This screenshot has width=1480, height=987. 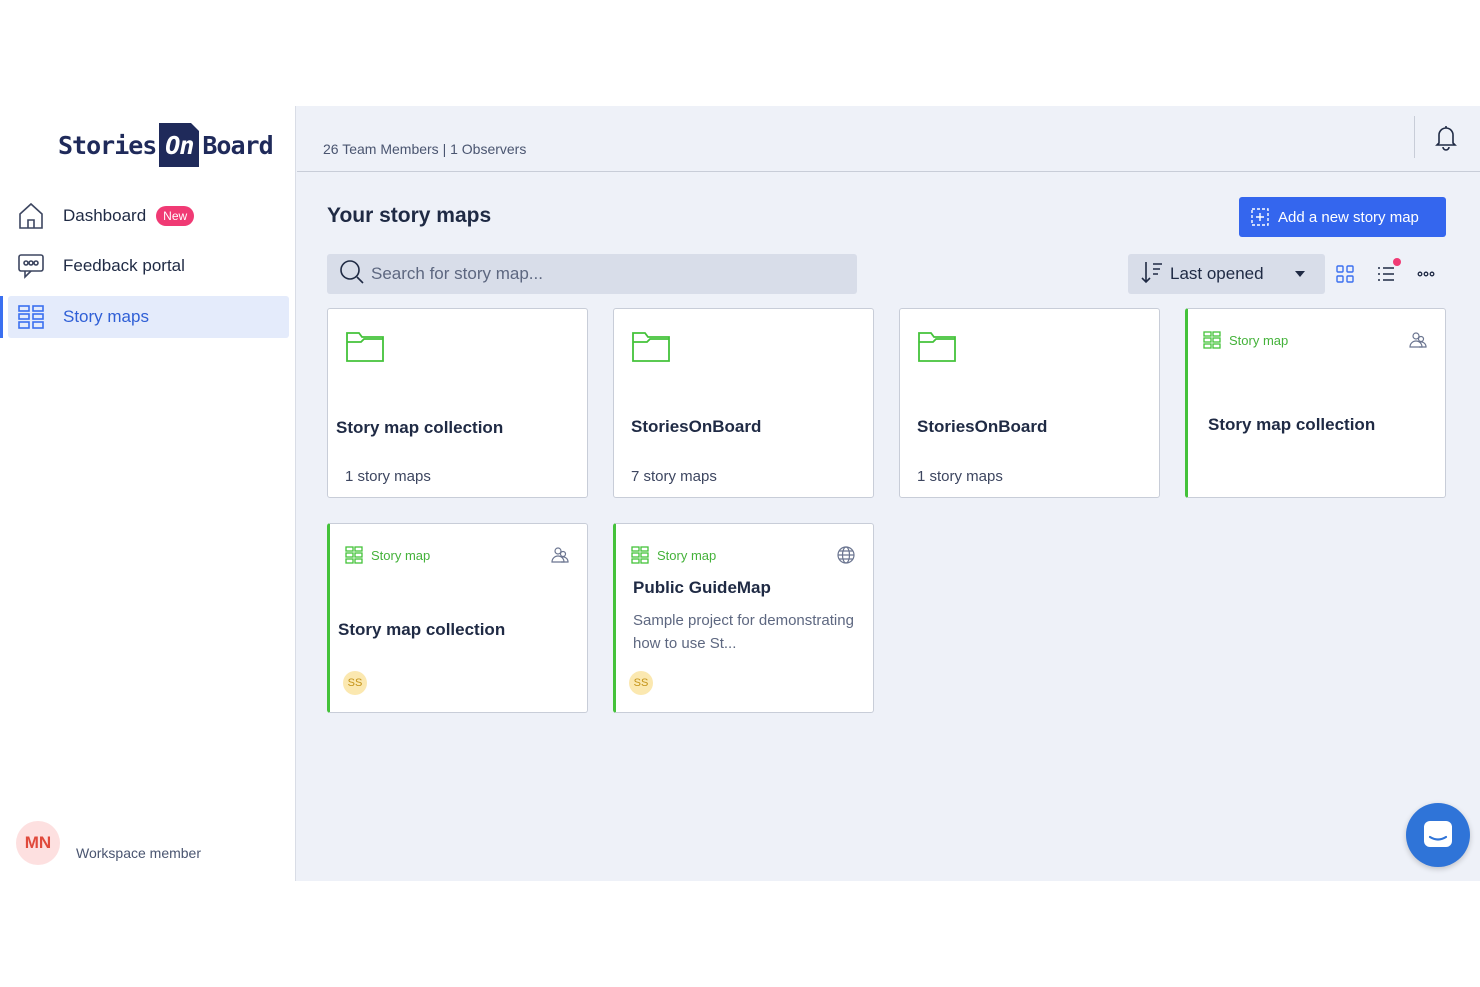 I want to click on sidebar-item-feedback-portal: Feedback portal, so click(x=148, y=266).